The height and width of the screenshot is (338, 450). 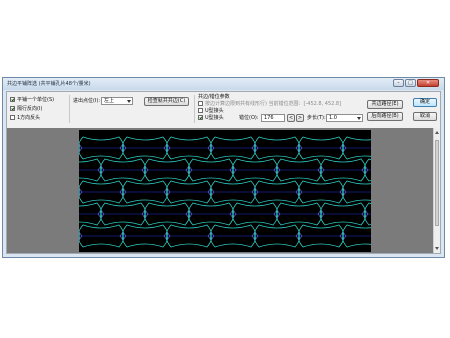 I want to click on checkbox-label: 平铺一个单位(S), so click(x=36, y=100).